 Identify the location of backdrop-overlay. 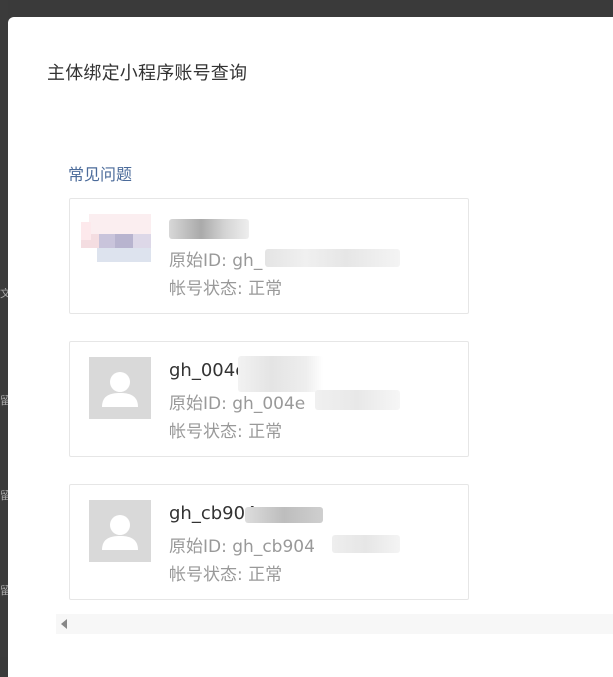
(4, 328).